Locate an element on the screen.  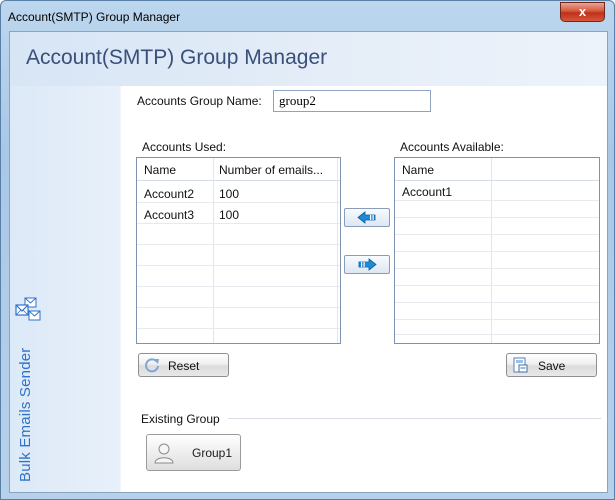
window-title: Account(SMTP) Group Manager is located at coordinates (94, 17).